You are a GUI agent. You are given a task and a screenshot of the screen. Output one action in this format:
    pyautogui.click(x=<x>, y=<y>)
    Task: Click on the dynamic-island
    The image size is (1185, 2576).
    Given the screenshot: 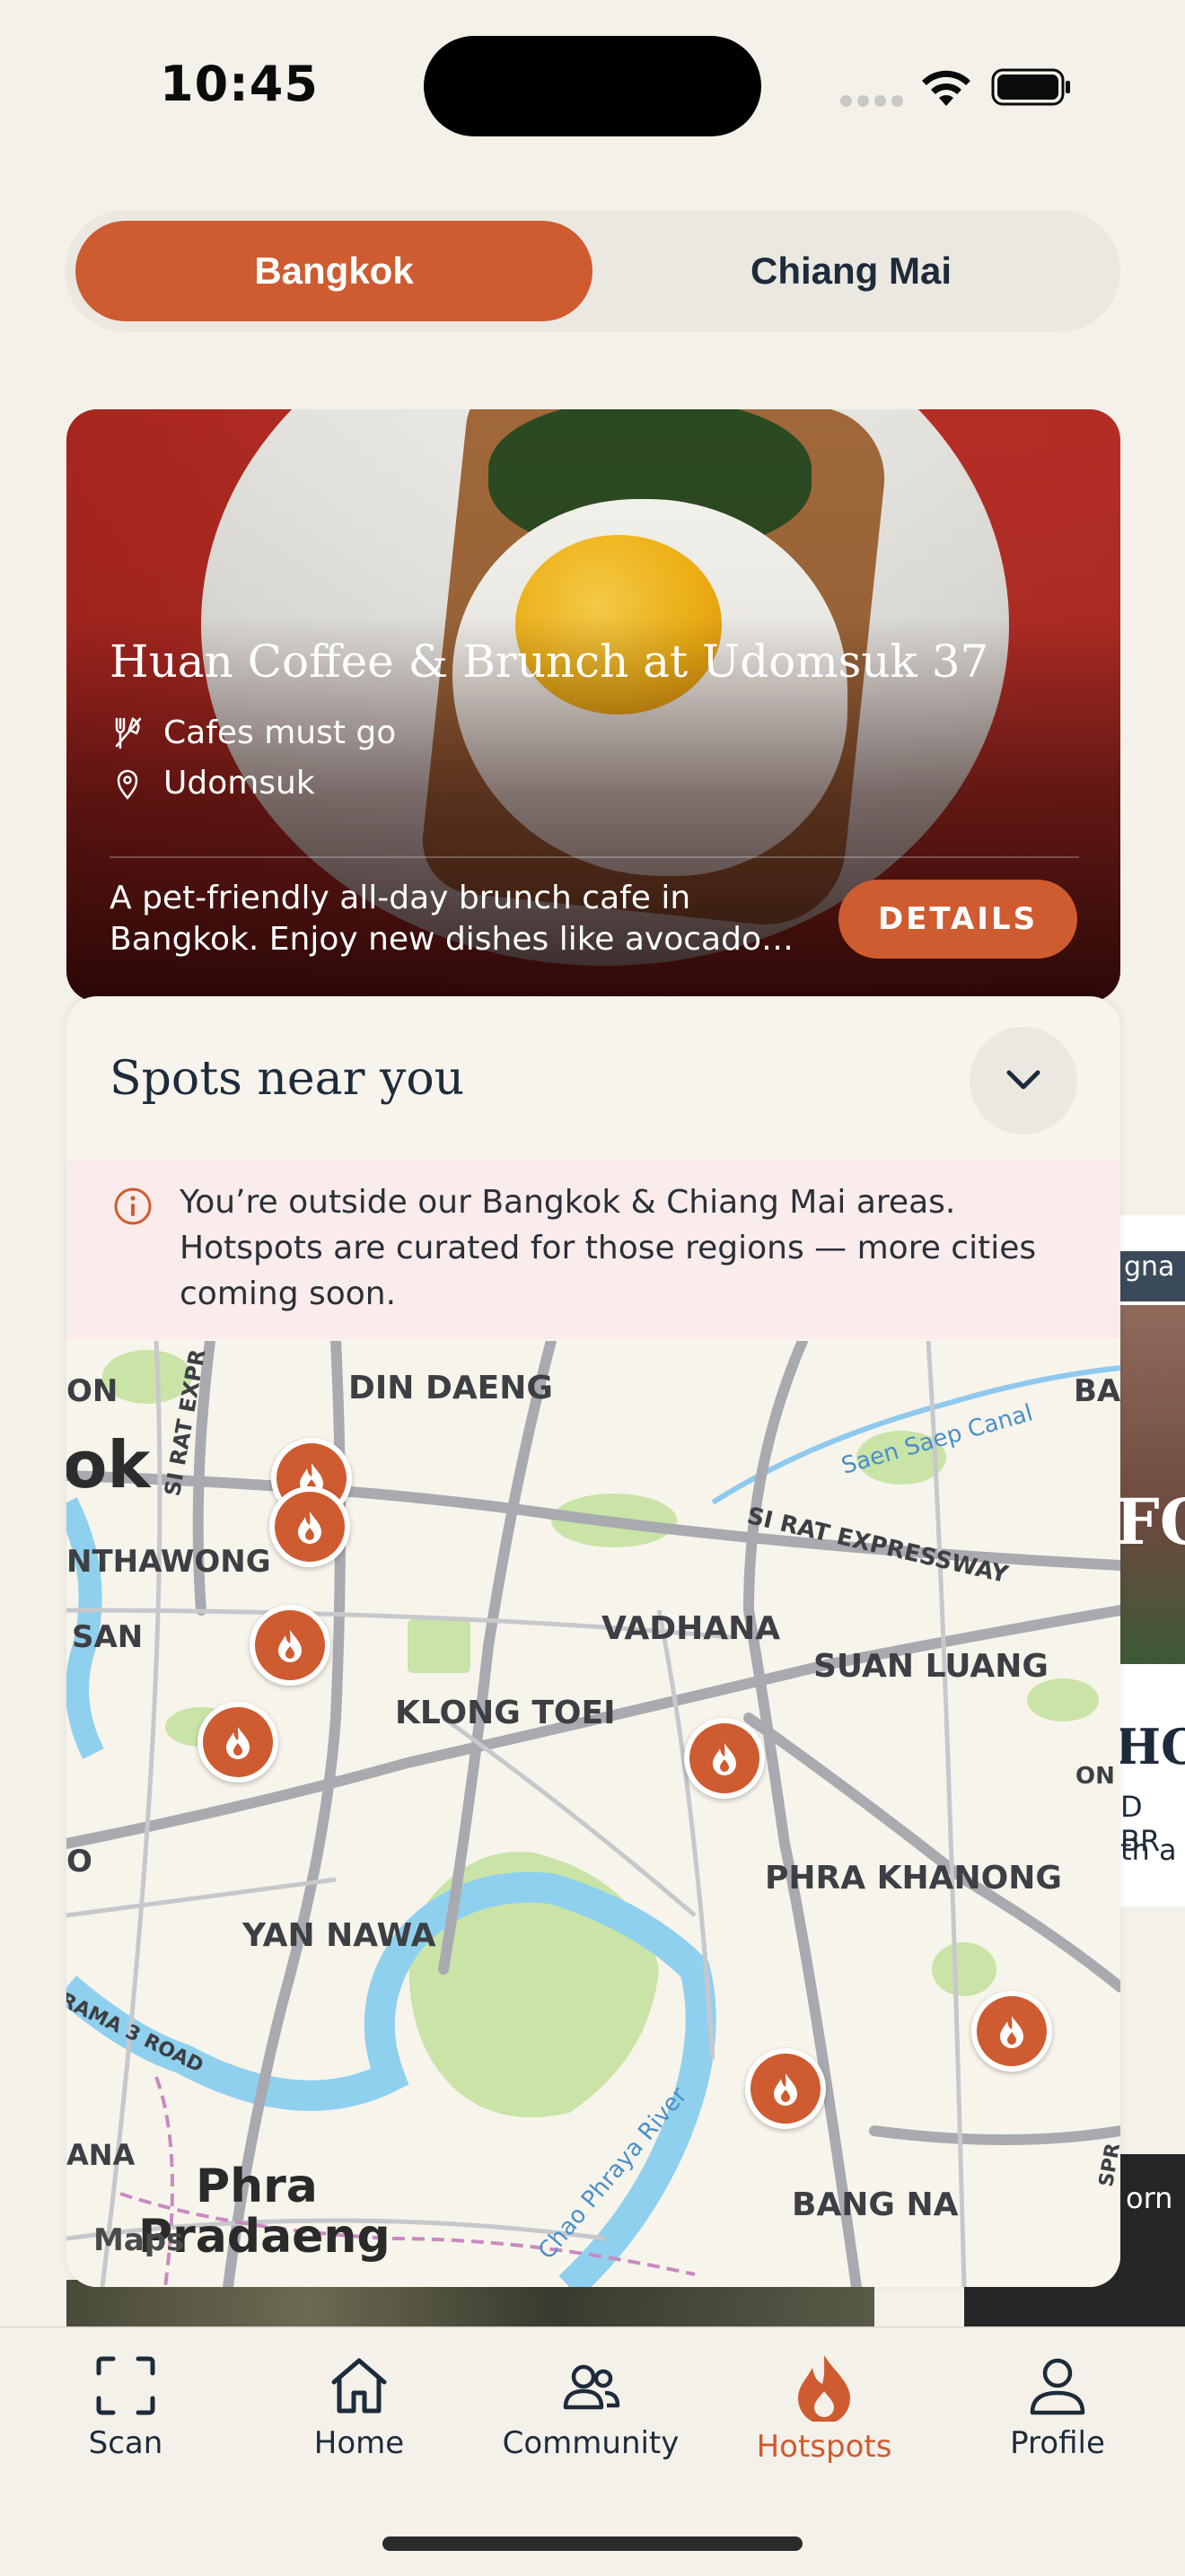 What is the action you would take?
    pyautogui.click(x=592, y=86)
    